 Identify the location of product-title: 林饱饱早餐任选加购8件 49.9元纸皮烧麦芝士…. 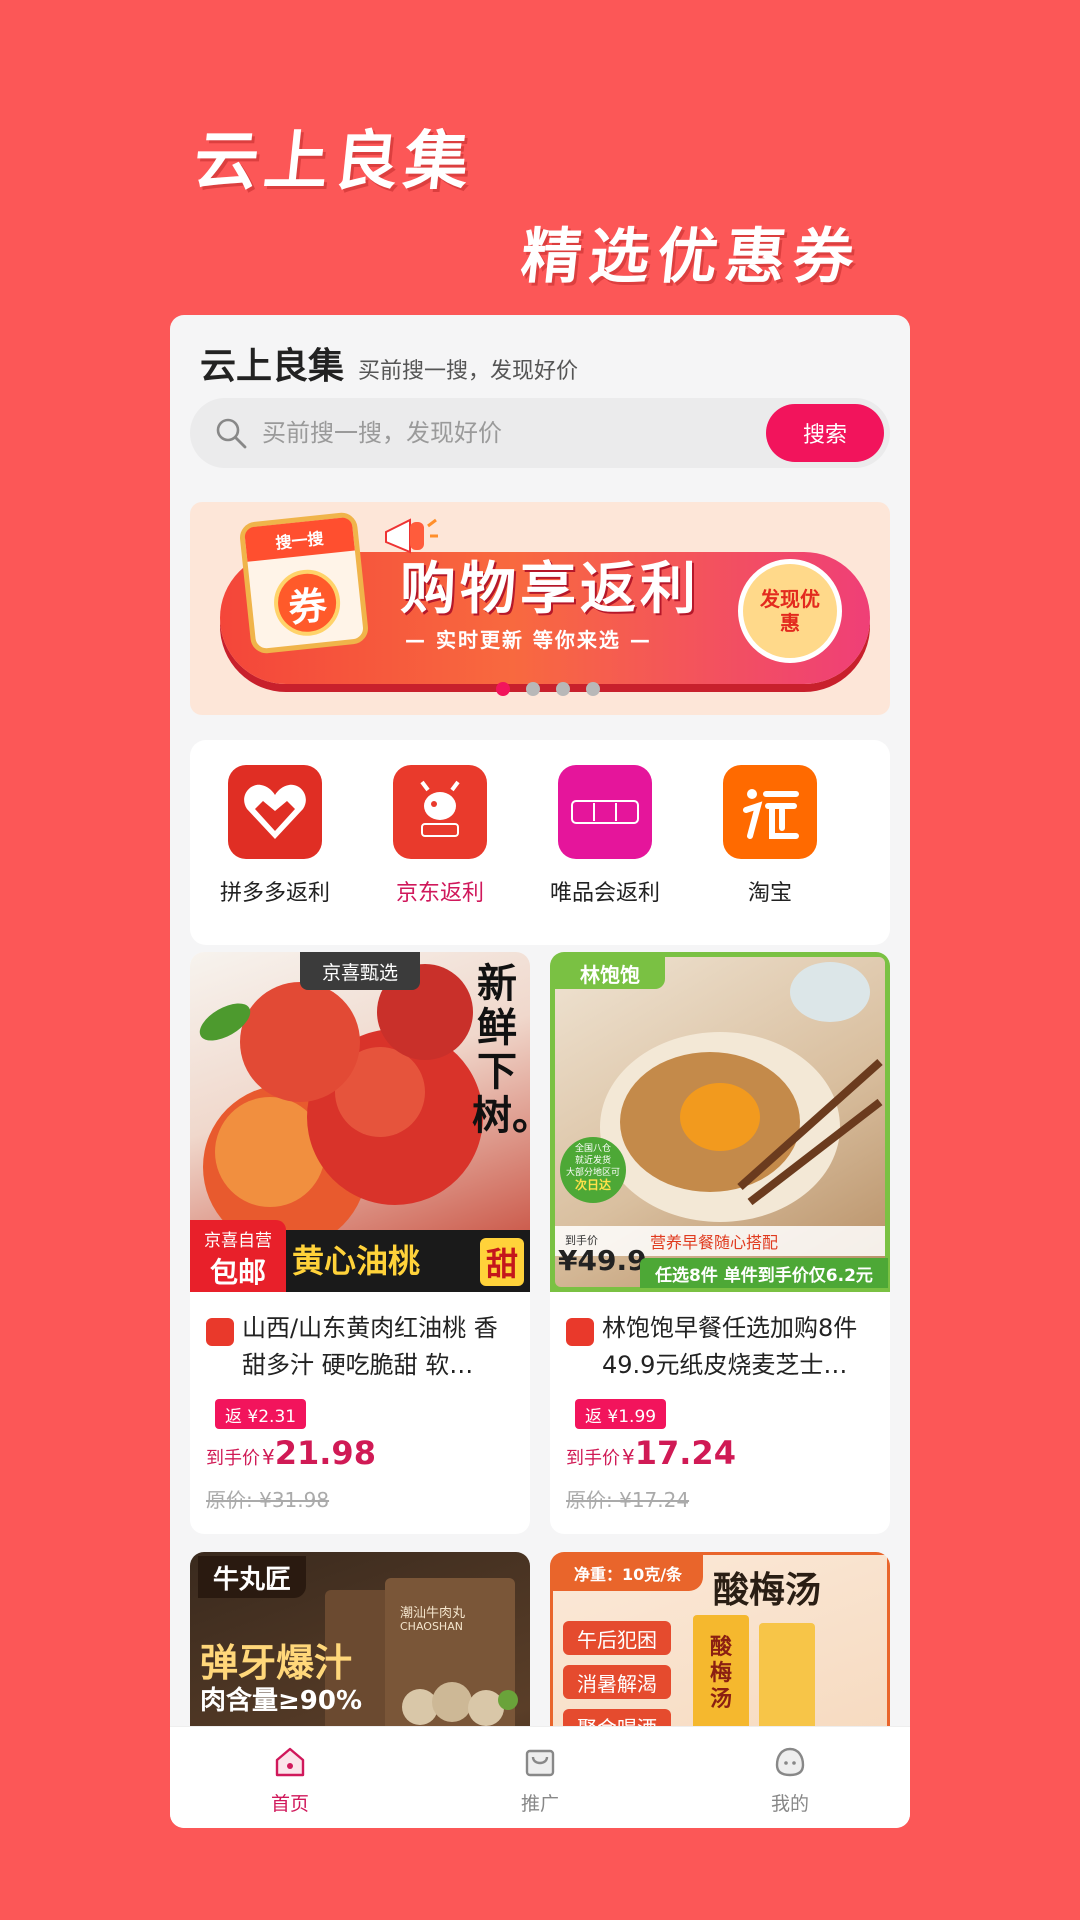
(740, 1347).